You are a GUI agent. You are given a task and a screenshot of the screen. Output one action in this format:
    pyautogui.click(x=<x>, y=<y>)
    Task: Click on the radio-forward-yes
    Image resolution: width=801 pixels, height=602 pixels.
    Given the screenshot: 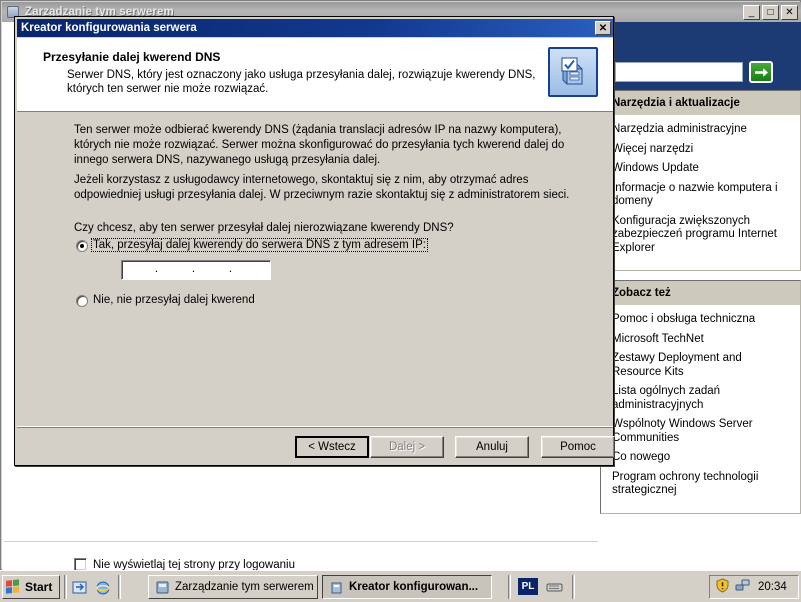 What is the action you would take?
    pyautogui.click(x=82, y=246)
    